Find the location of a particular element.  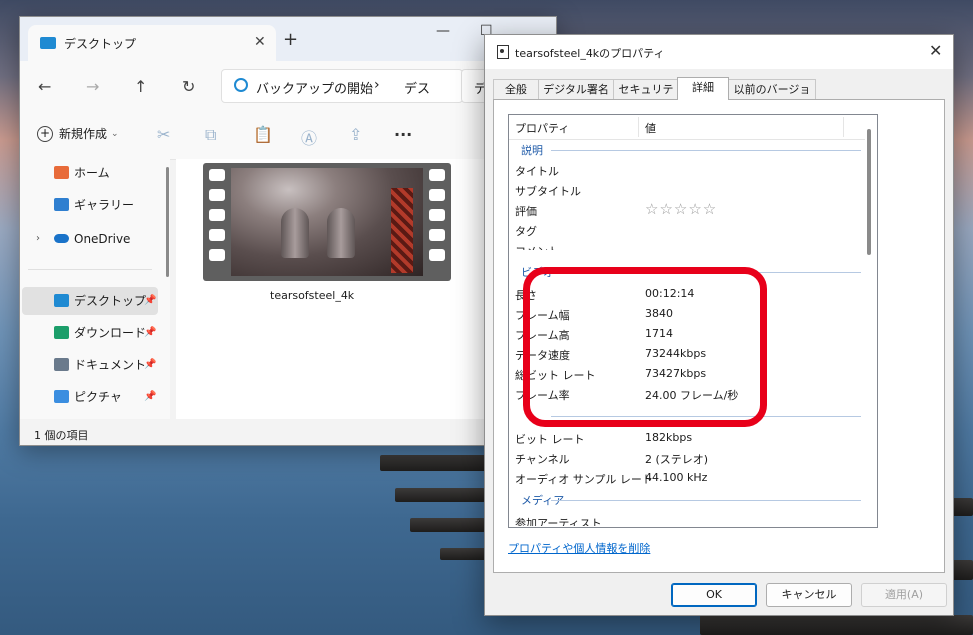

explorer-titlebar: デスクトップ ✕ + — ☐ is located at coordinates (288, 39).